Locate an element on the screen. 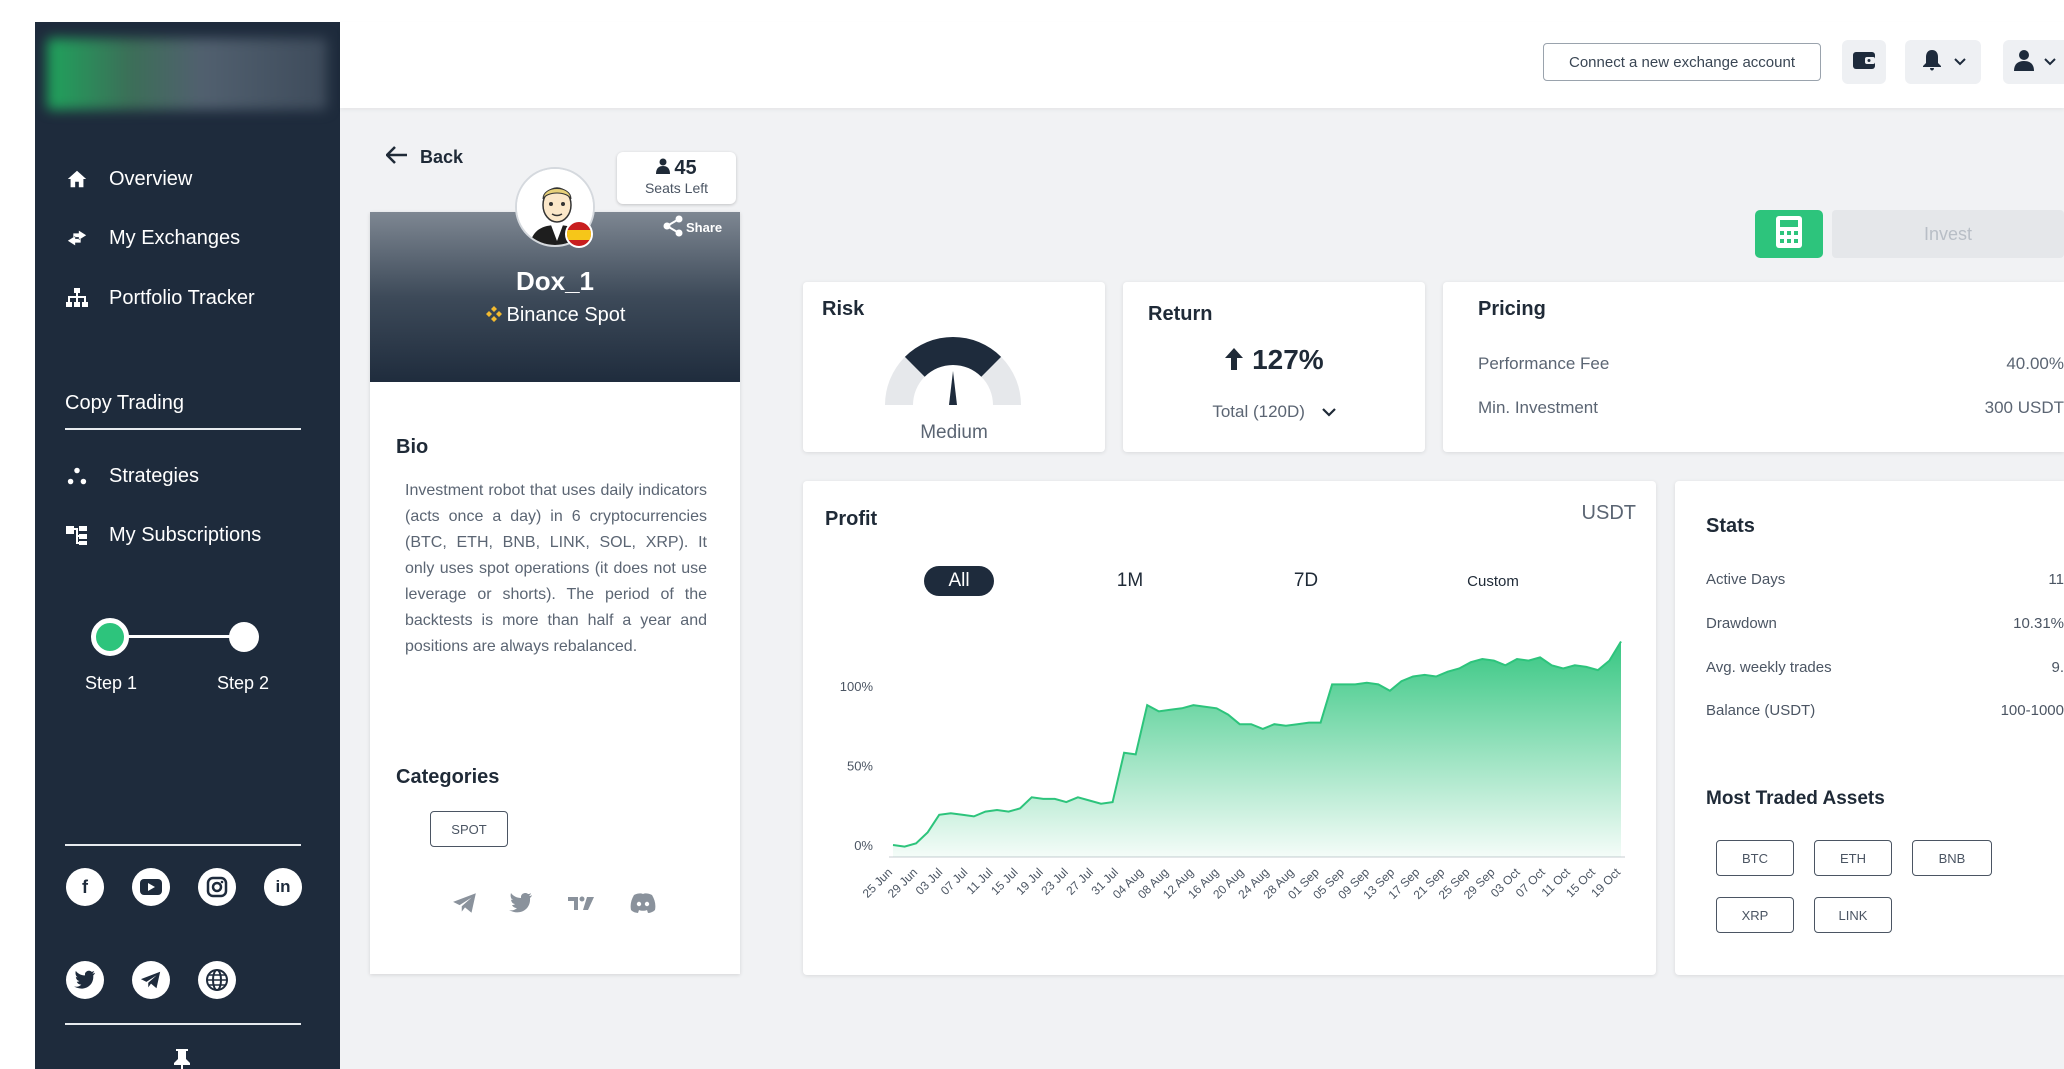 This screenshot has height=1069, width=2064. risk-level: Medium is located at coordinates (954, 432).